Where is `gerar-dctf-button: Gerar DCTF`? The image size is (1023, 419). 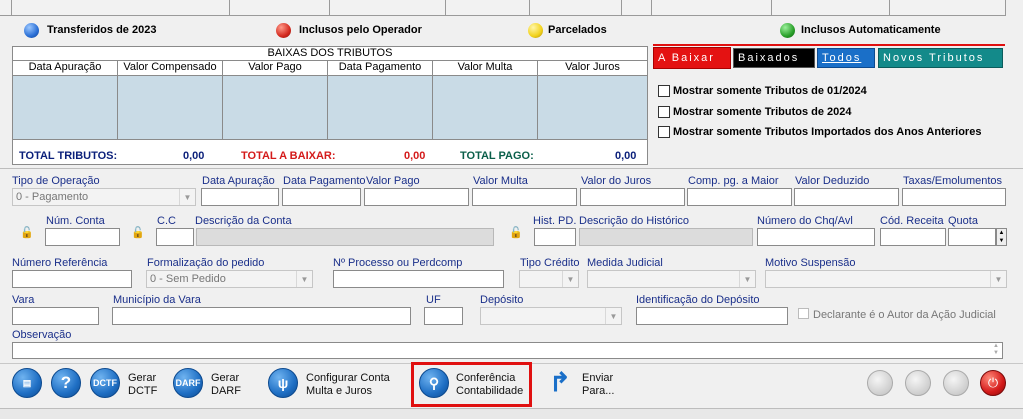 gerar-dctf-button: Gerar DCTF is located at coordinates (142, 385).